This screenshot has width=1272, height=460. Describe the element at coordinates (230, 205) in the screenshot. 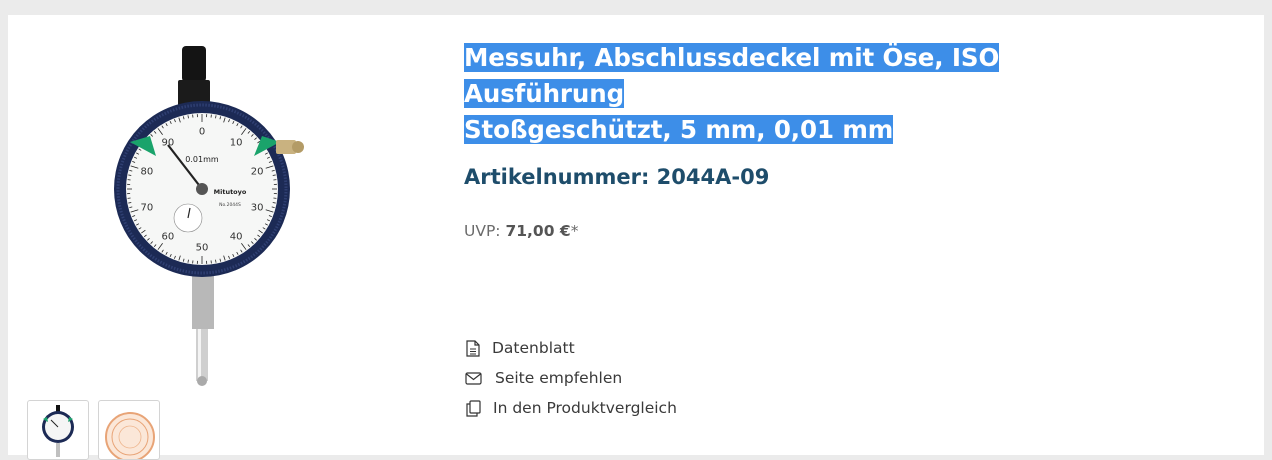

I see `gauge-model: No.2044S` at that location.